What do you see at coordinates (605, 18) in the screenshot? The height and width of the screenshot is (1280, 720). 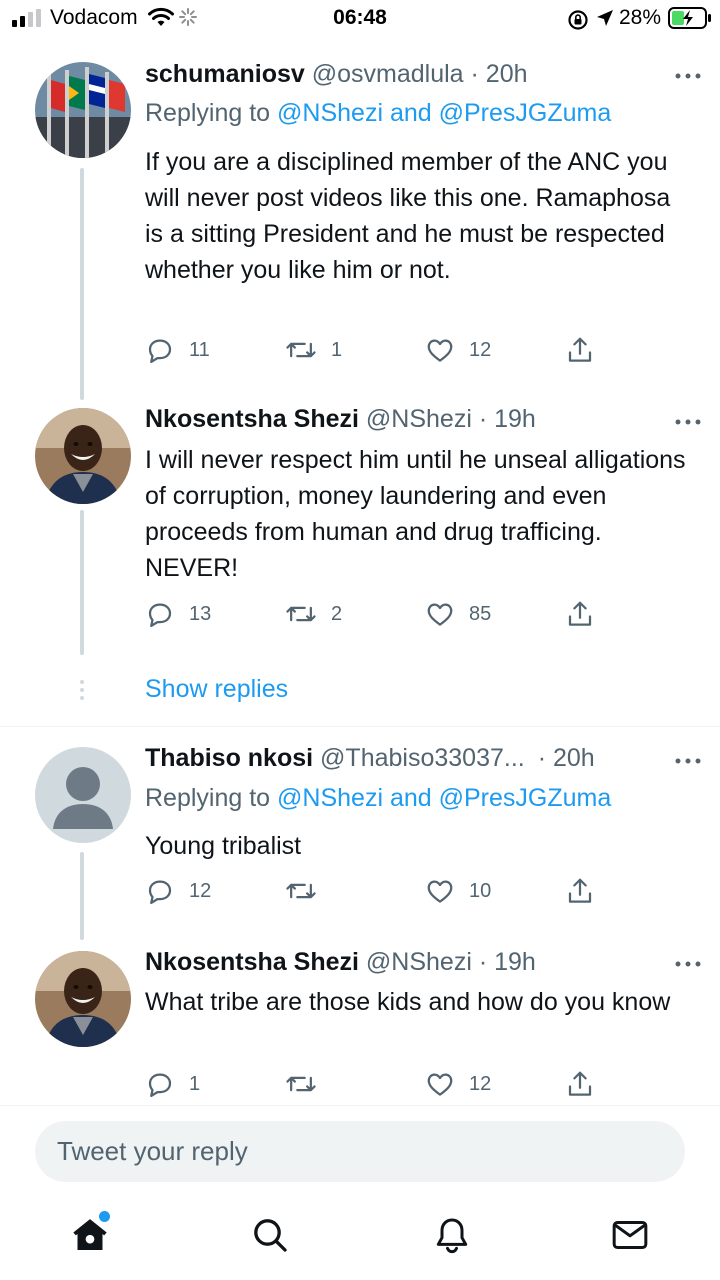 I see `location-arrow-icon` at bounding box center [605, 18].